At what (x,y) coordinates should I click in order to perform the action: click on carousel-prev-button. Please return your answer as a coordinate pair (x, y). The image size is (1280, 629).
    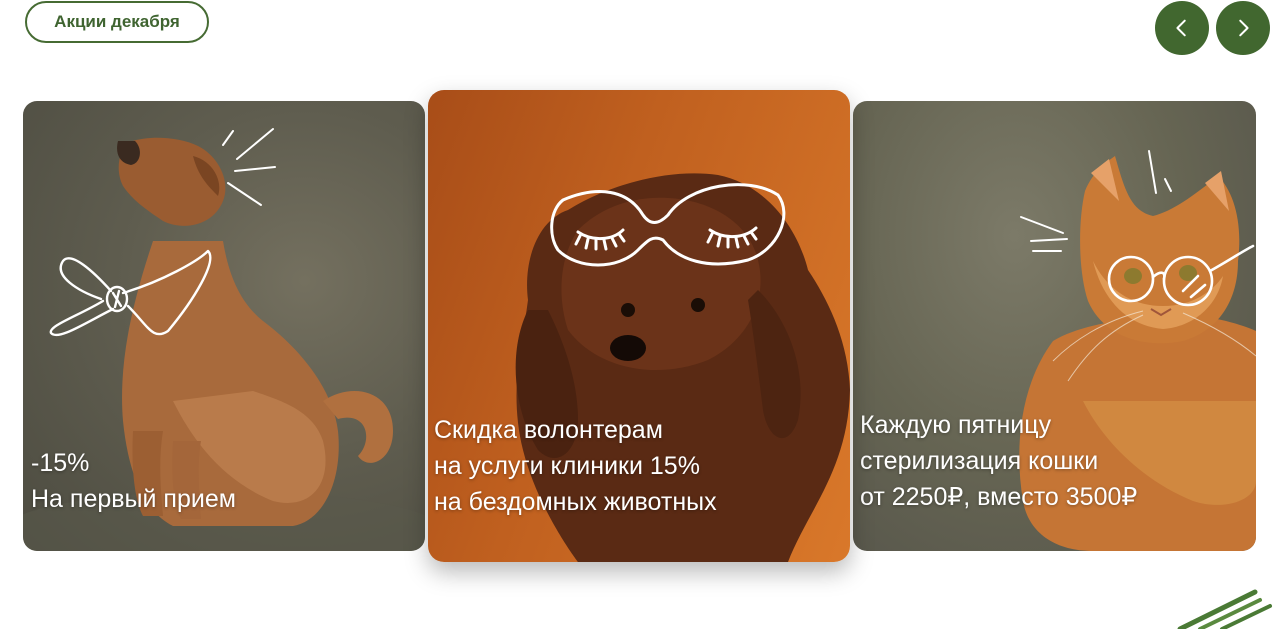
    Looking at the image, I should click on (1182, 28).